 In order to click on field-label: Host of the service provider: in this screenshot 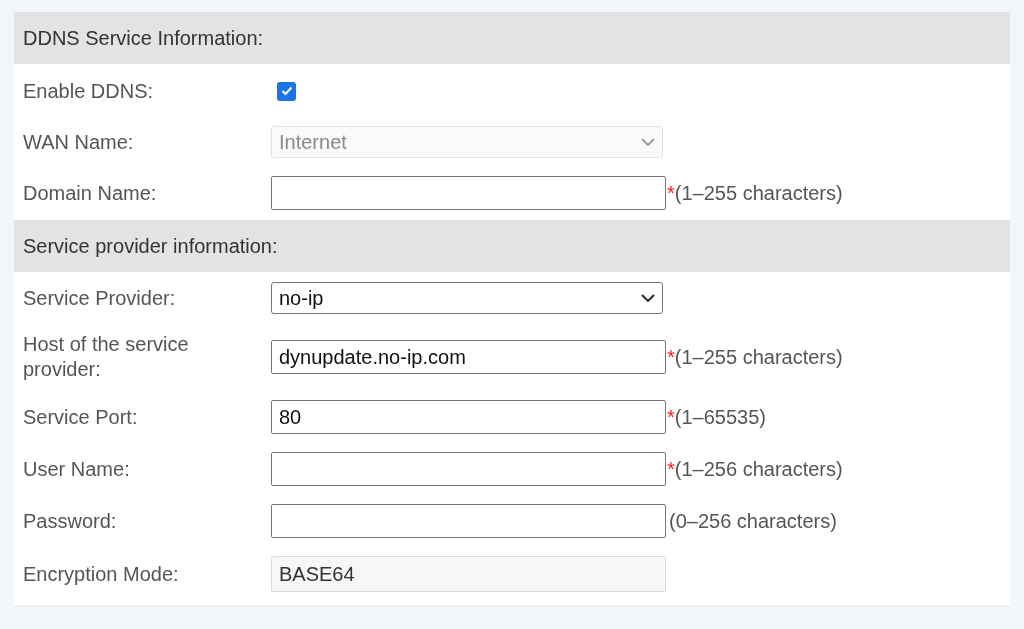, I will do `click(106, 357)`.